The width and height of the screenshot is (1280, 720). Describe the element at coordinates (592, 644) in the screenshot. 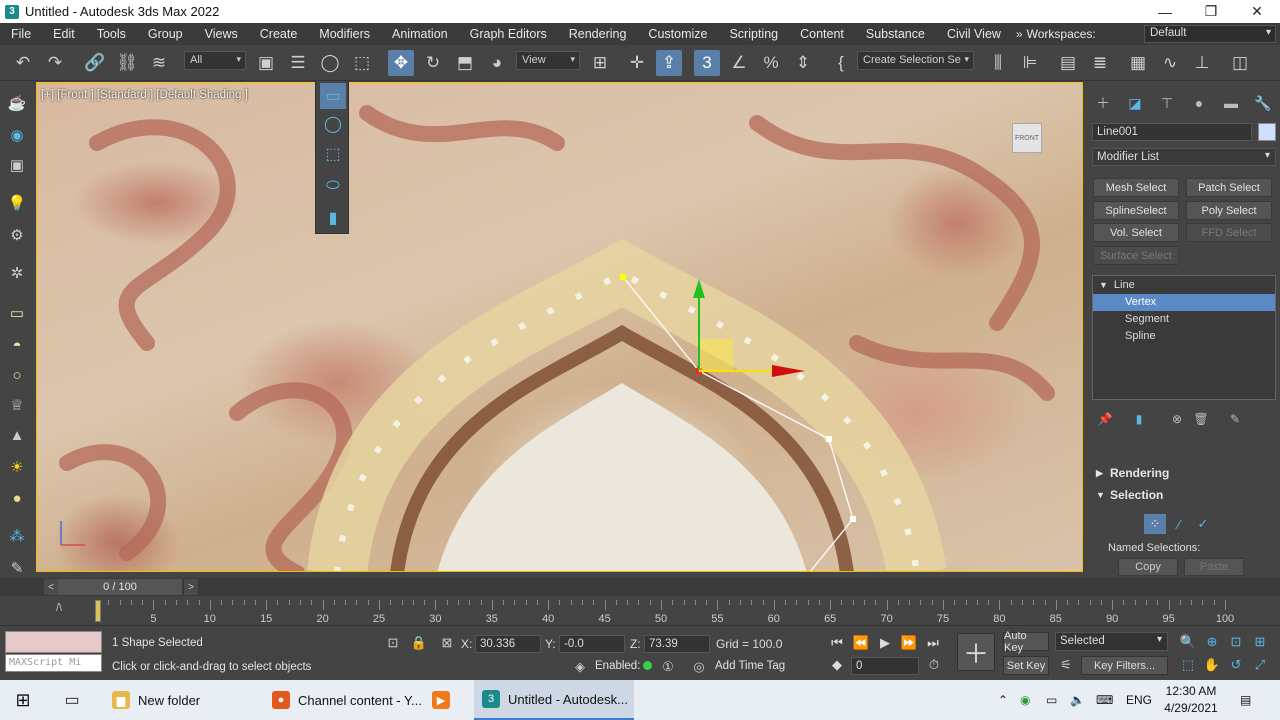

I see `y-coordinate-field: -0.0` at that location.